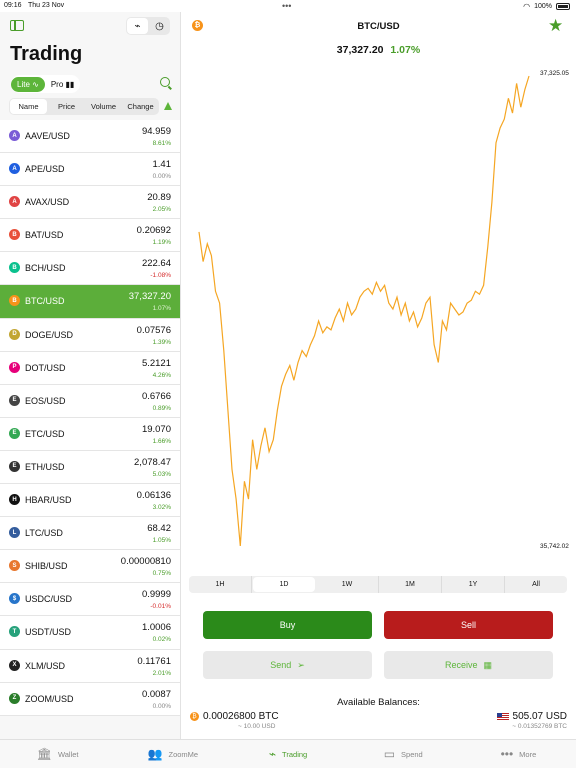 This screenshot has height=768, width=576. I want to click on pair-row: L LTC/USD 68.42 1.05%, so click(90, 534).